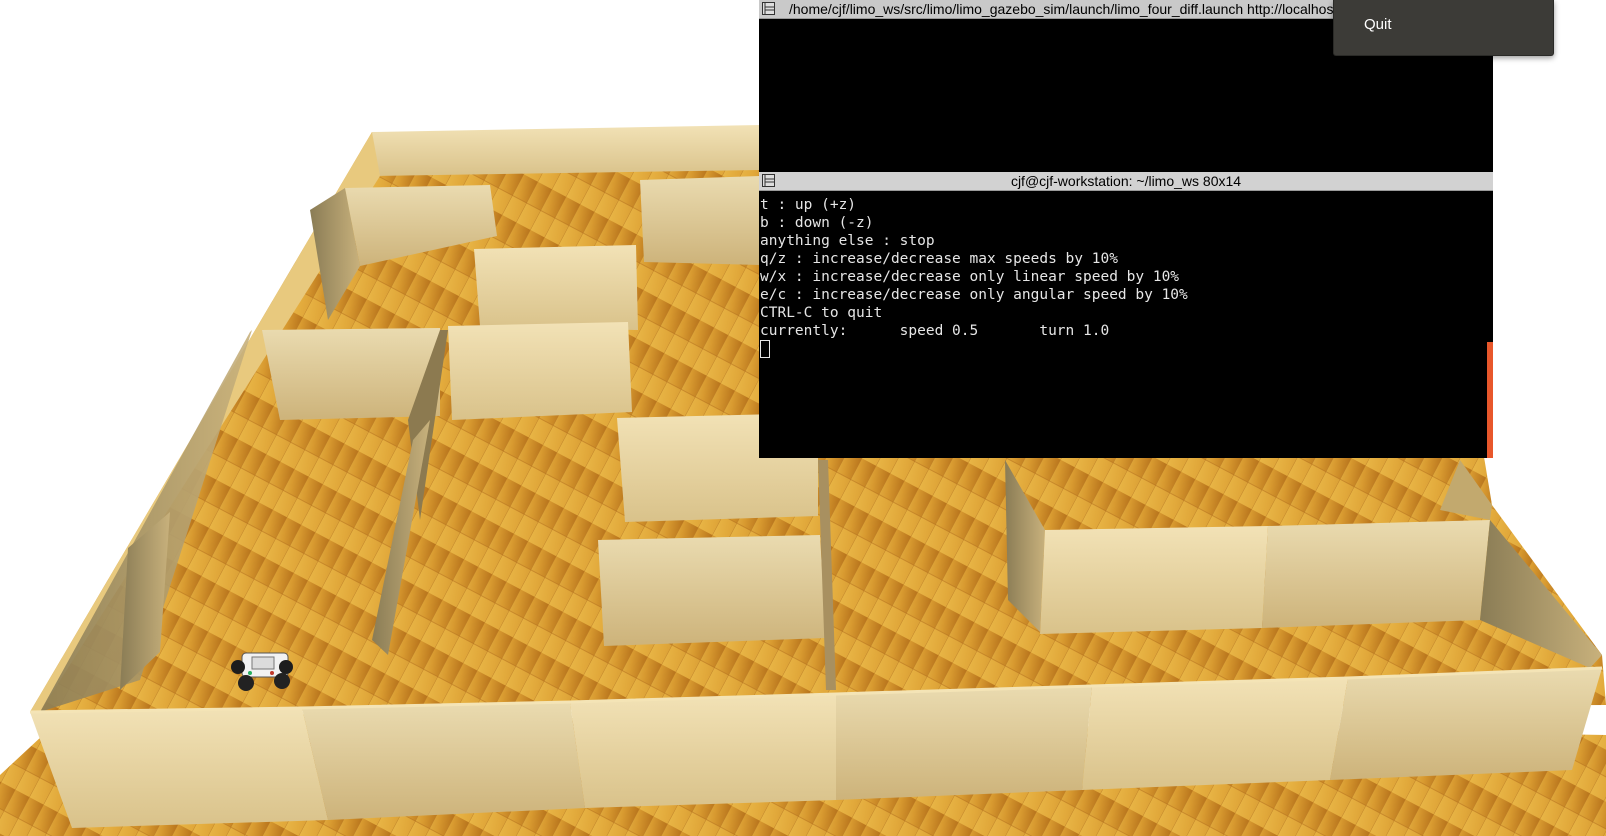 This screenshot has width=1606, height=836. I want to click on terminal-line: t : up (+z), so click(808, 205).